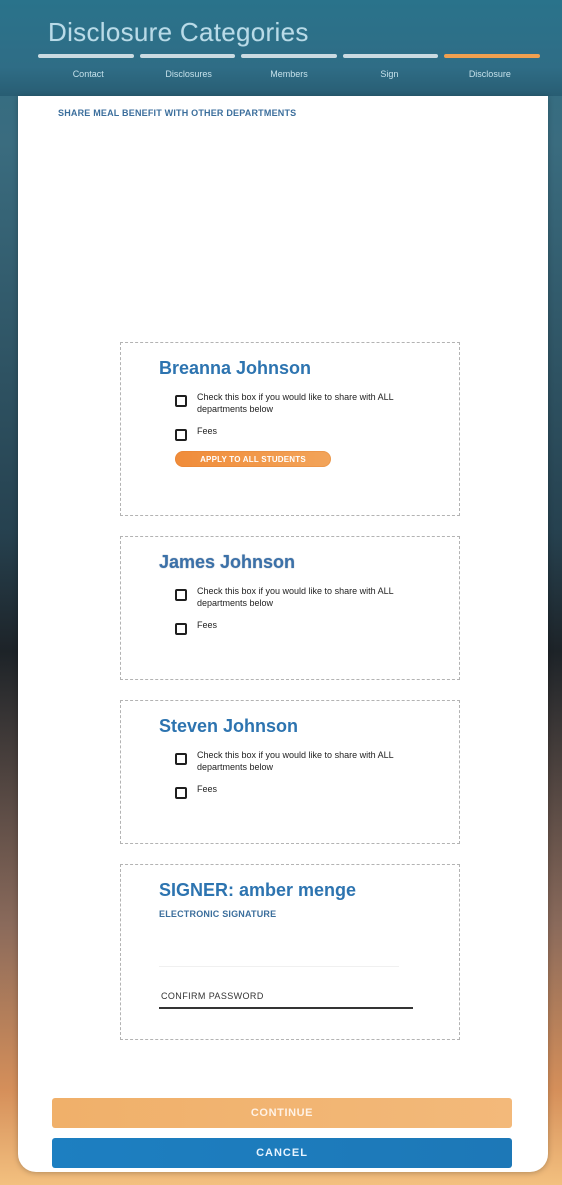 Image resolution: width=562 pixels, height=1185 pixels. I want to click on confirm-password-field: CONFIRM PASSWORD, so click(289, 1001).